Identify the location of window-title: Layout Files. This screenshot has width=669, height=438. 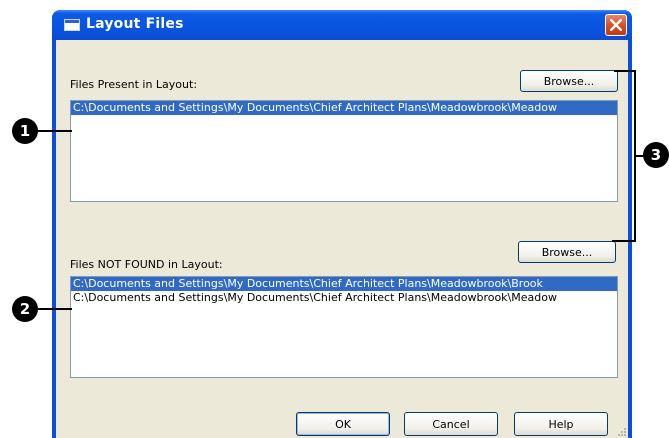
(135, 24).